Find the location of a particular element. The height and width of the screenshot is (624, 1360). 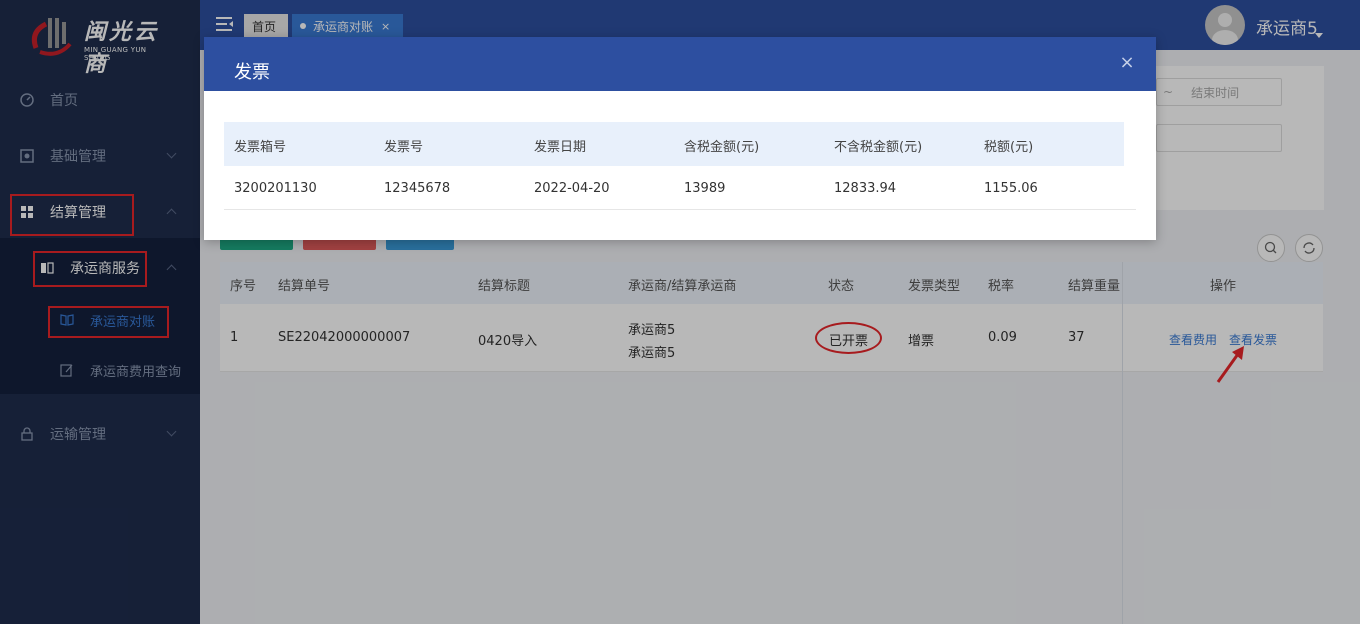

tab-carrier-reconcile: 承运商对账 × is located at coordinates (347, 26).